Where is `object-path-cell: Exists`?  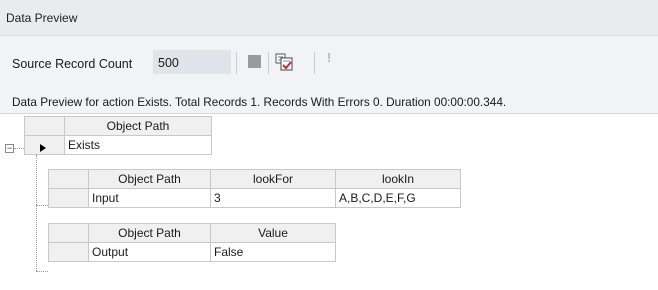 object-path-cell: Exists is located at coordinates (138, 145).